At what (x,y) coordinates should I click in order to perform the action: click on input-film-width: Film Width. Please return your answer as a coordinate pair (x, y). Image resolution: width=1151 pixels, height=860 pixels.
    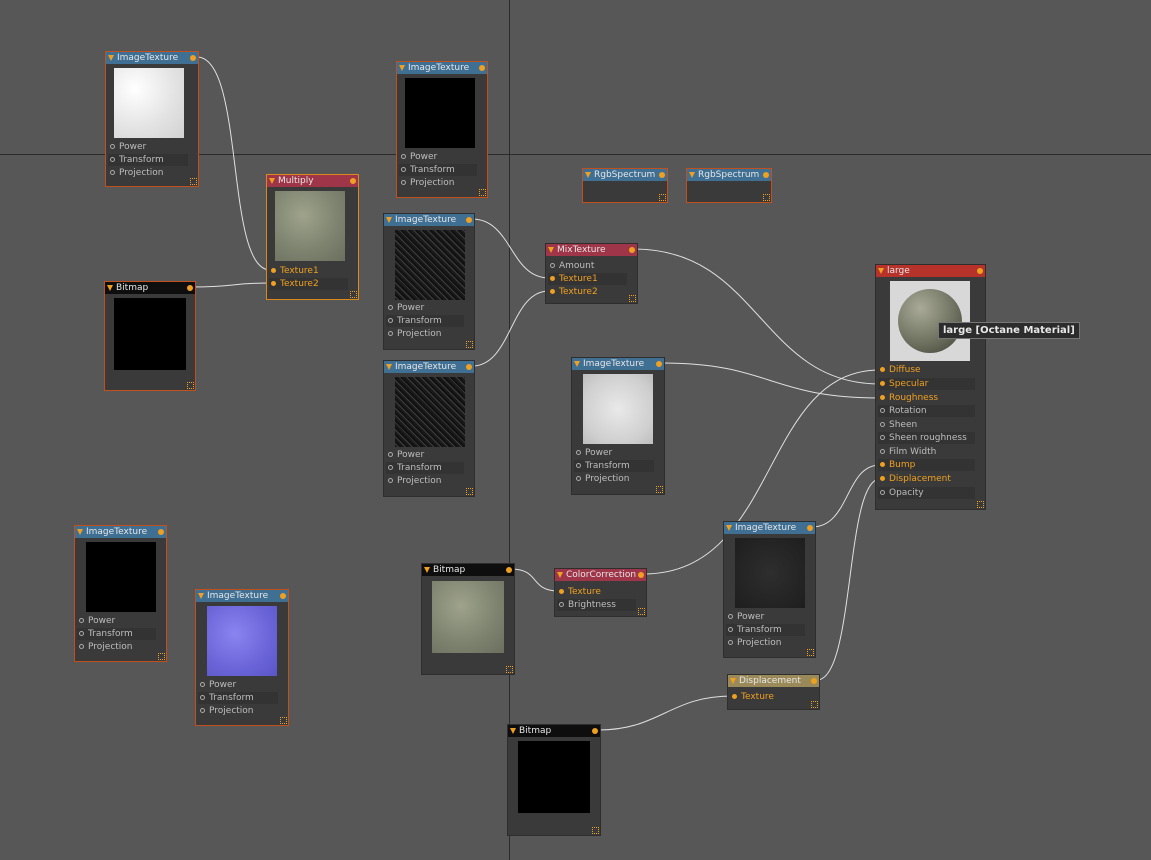
    Looking at the image, I should click on (926, 452).